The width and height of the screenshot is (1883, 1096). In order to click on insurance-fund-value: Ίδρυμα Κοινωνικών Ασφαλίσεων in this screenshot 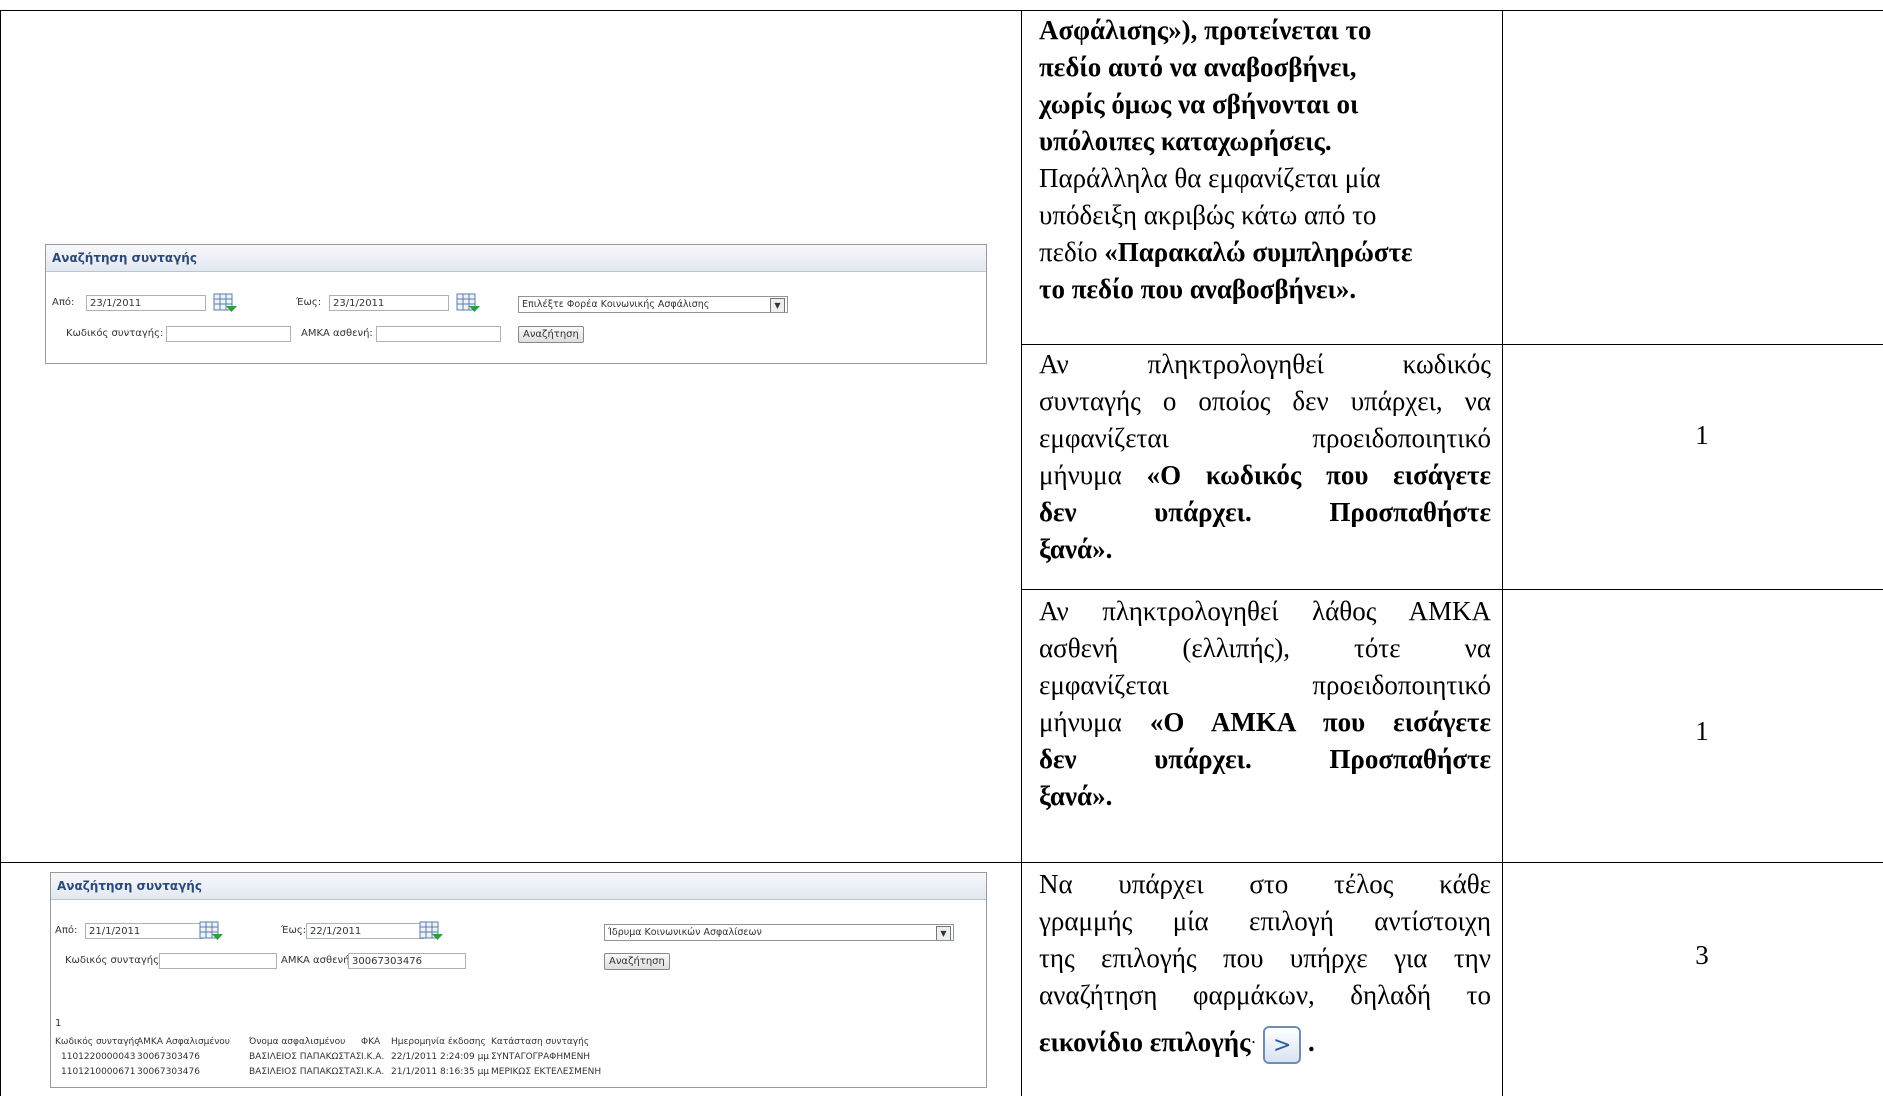, I will do `click(685, 932)`.